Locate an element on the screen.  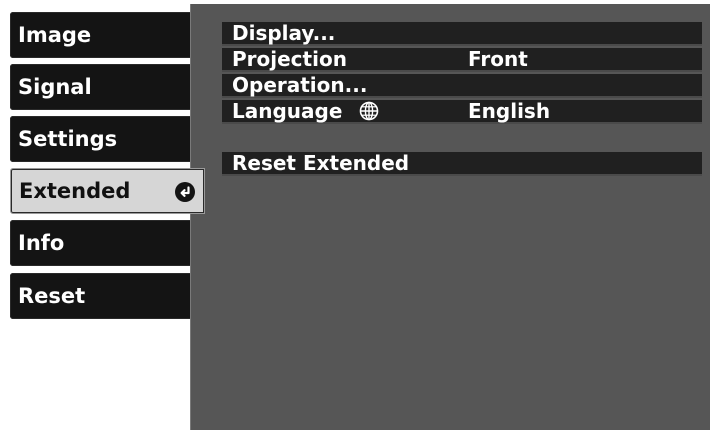
menu-item-label: Projection is located at coordinates (289, 59).